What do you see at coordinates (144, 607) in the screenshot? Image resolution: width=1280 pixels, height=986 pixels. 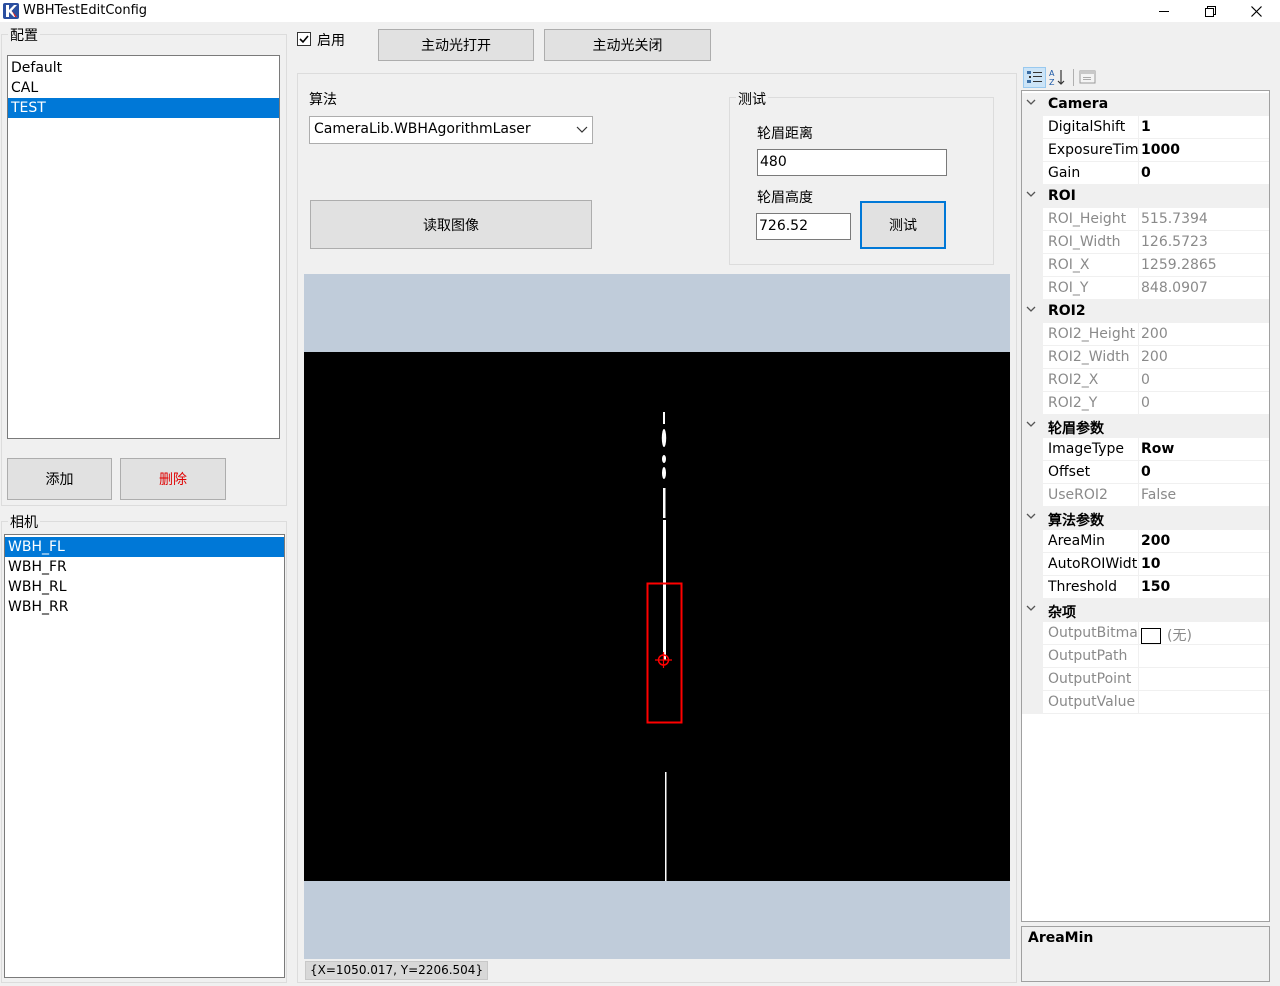 I see `camera-list-item: WBH_RR` at bounding box center [144, 607].